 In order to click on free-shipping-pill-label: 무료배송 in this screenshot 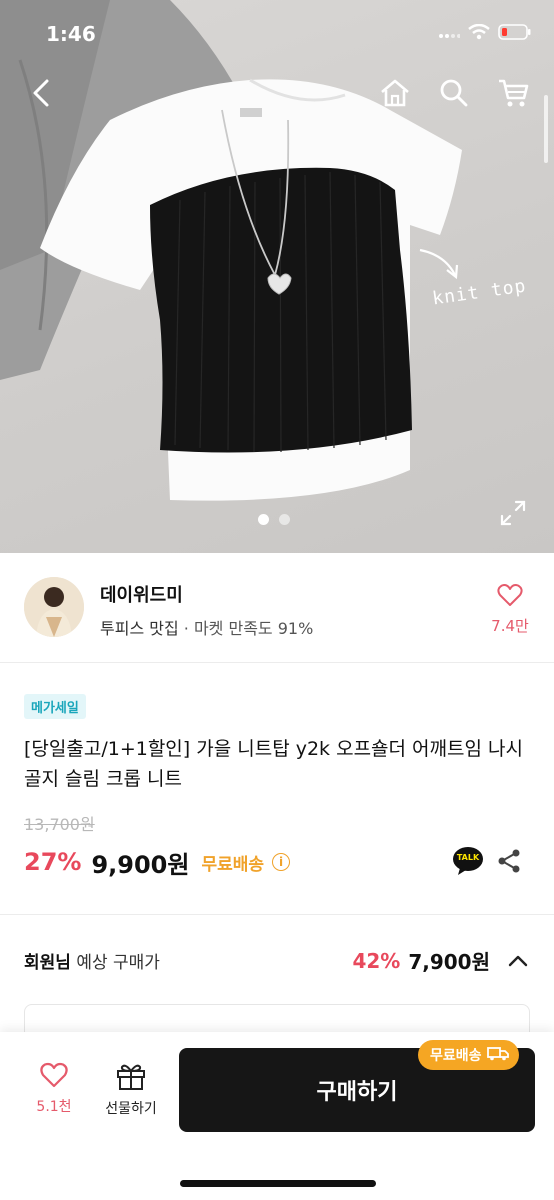, I will do `click(456, 1056)`.